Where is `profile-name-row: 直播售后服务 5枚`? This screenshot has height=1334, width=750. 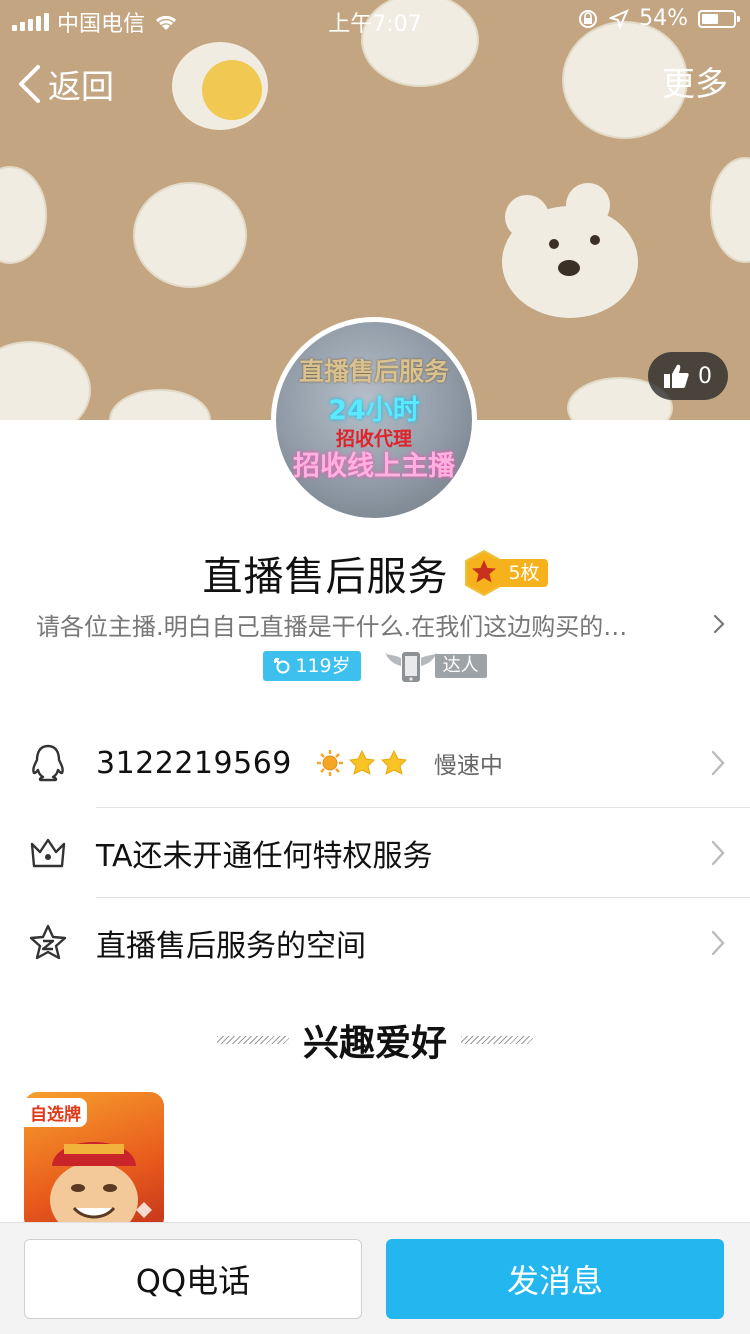
profile-name-row: 直播售后服务 5枚 is located at coordinates (375, 573).